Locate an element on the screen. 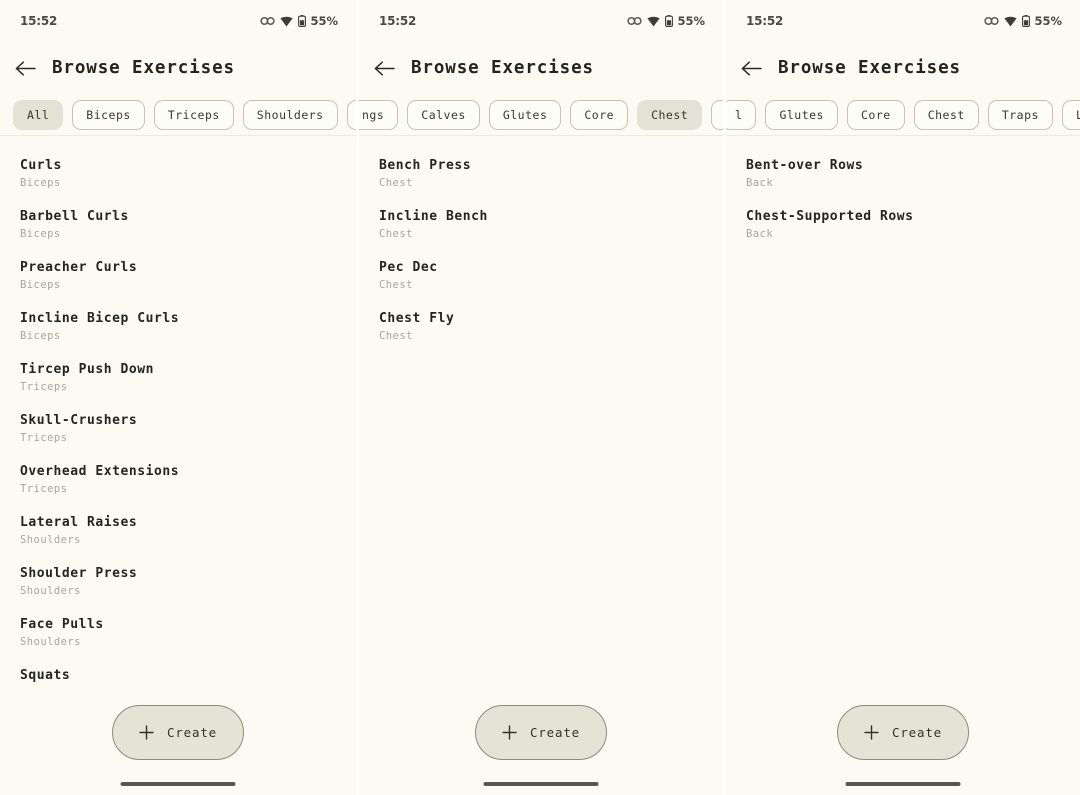 Image resolution: width=1080 pixels, height=795 pixels. exercise-name: Shoulder Press is located at coordinates (79, 573).